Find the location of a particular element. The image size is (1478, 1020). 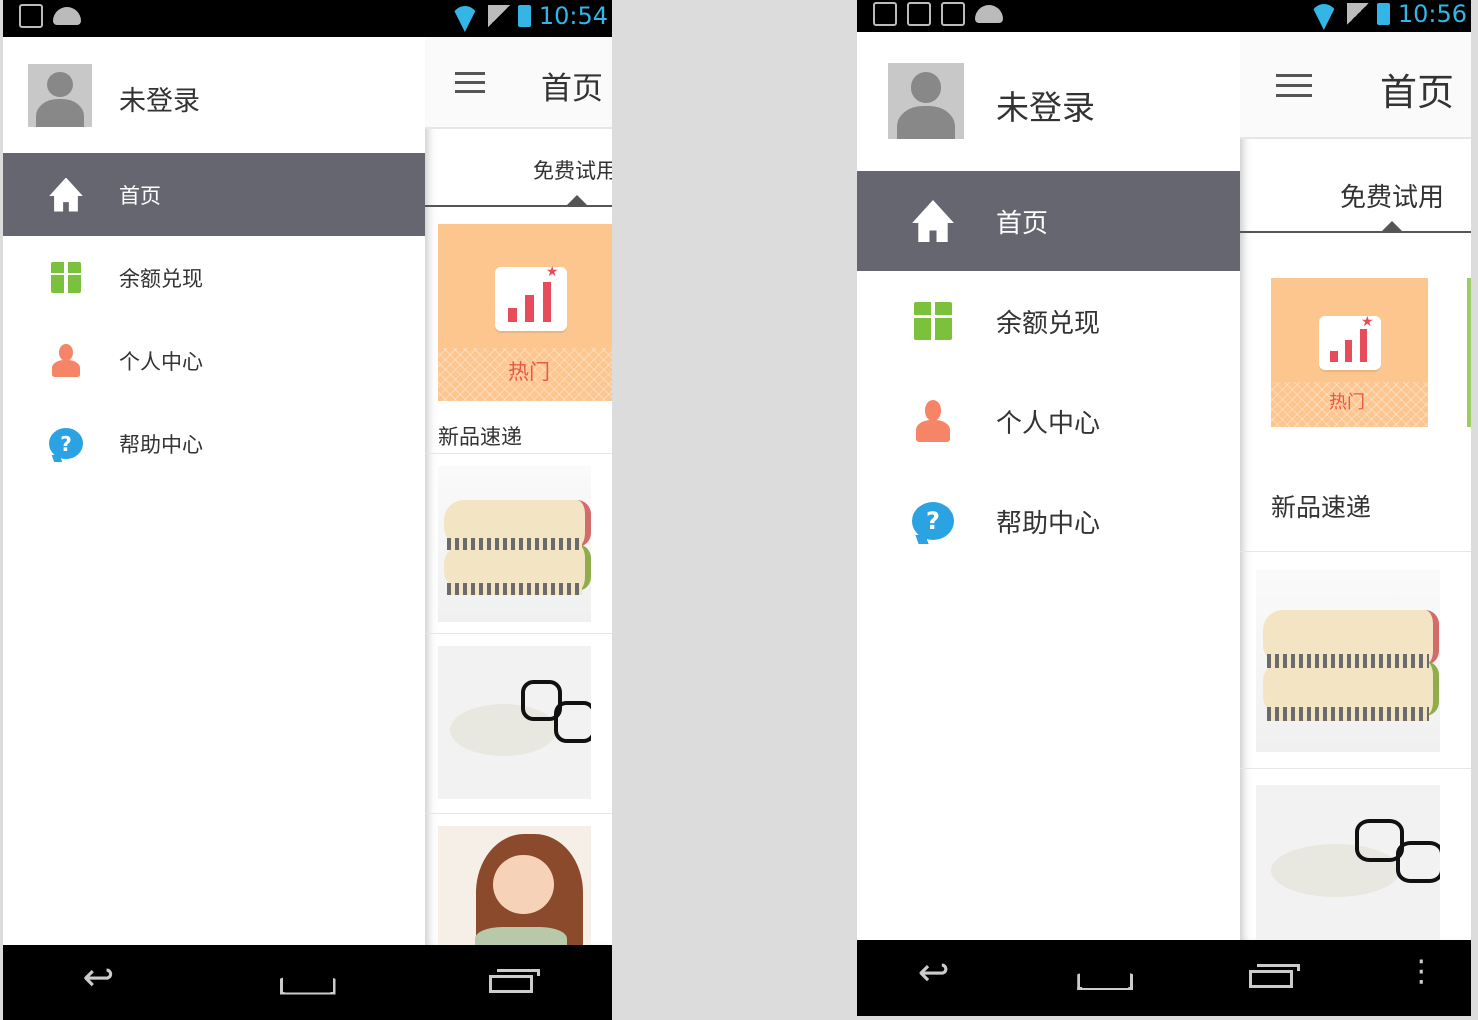

system-indicators: 10:56 is located at coordinates (1388, 14).